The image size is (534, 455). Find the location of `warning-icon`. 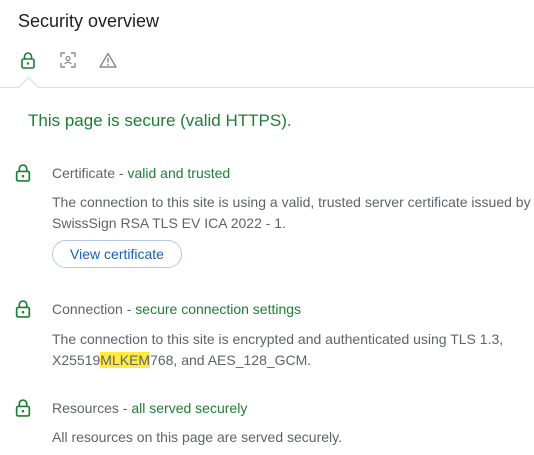

warning-icon is located at coordinates (108, 60).